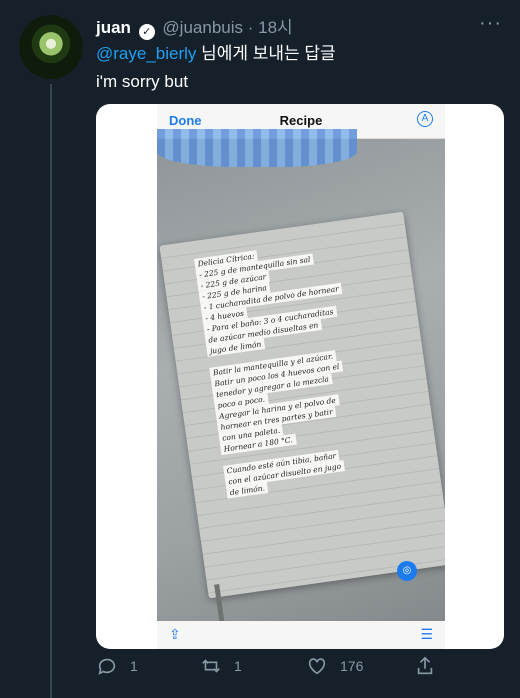 The width and height of the screenshot is (520, 698). I want to click on tweet-actions: 1 1 176, so click(301, 670).